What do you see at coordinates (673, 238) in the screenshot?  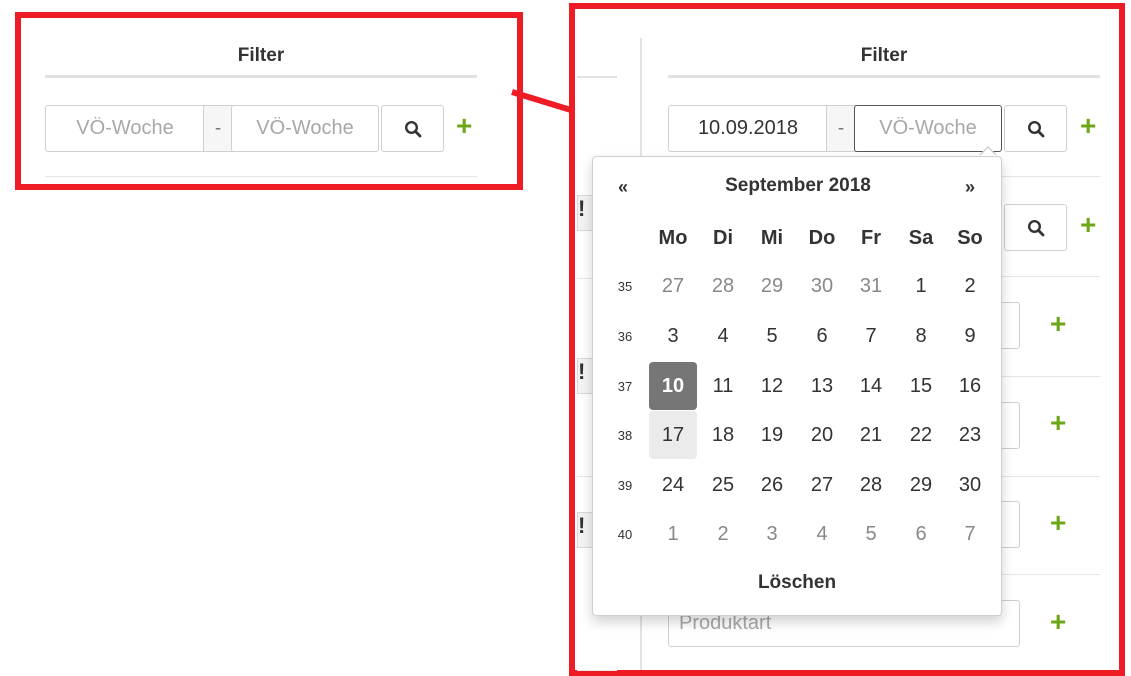 I see `weekday-header: Mo` at bounding box center [673, 238].